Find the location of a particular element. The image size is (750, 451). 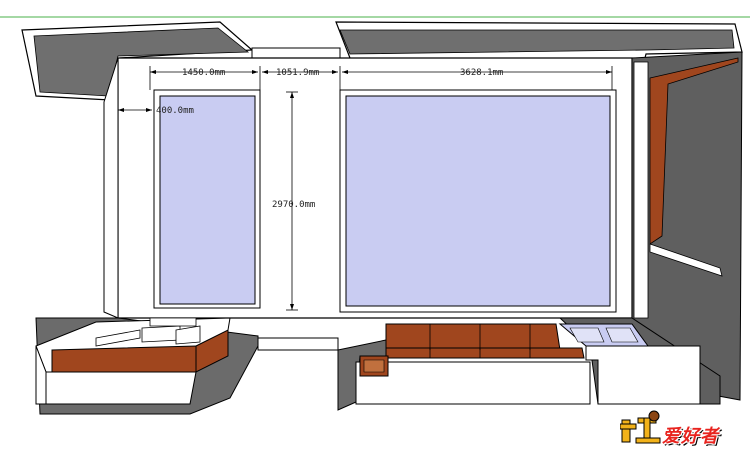

right-counter-base is located at coordinates (643, 375).